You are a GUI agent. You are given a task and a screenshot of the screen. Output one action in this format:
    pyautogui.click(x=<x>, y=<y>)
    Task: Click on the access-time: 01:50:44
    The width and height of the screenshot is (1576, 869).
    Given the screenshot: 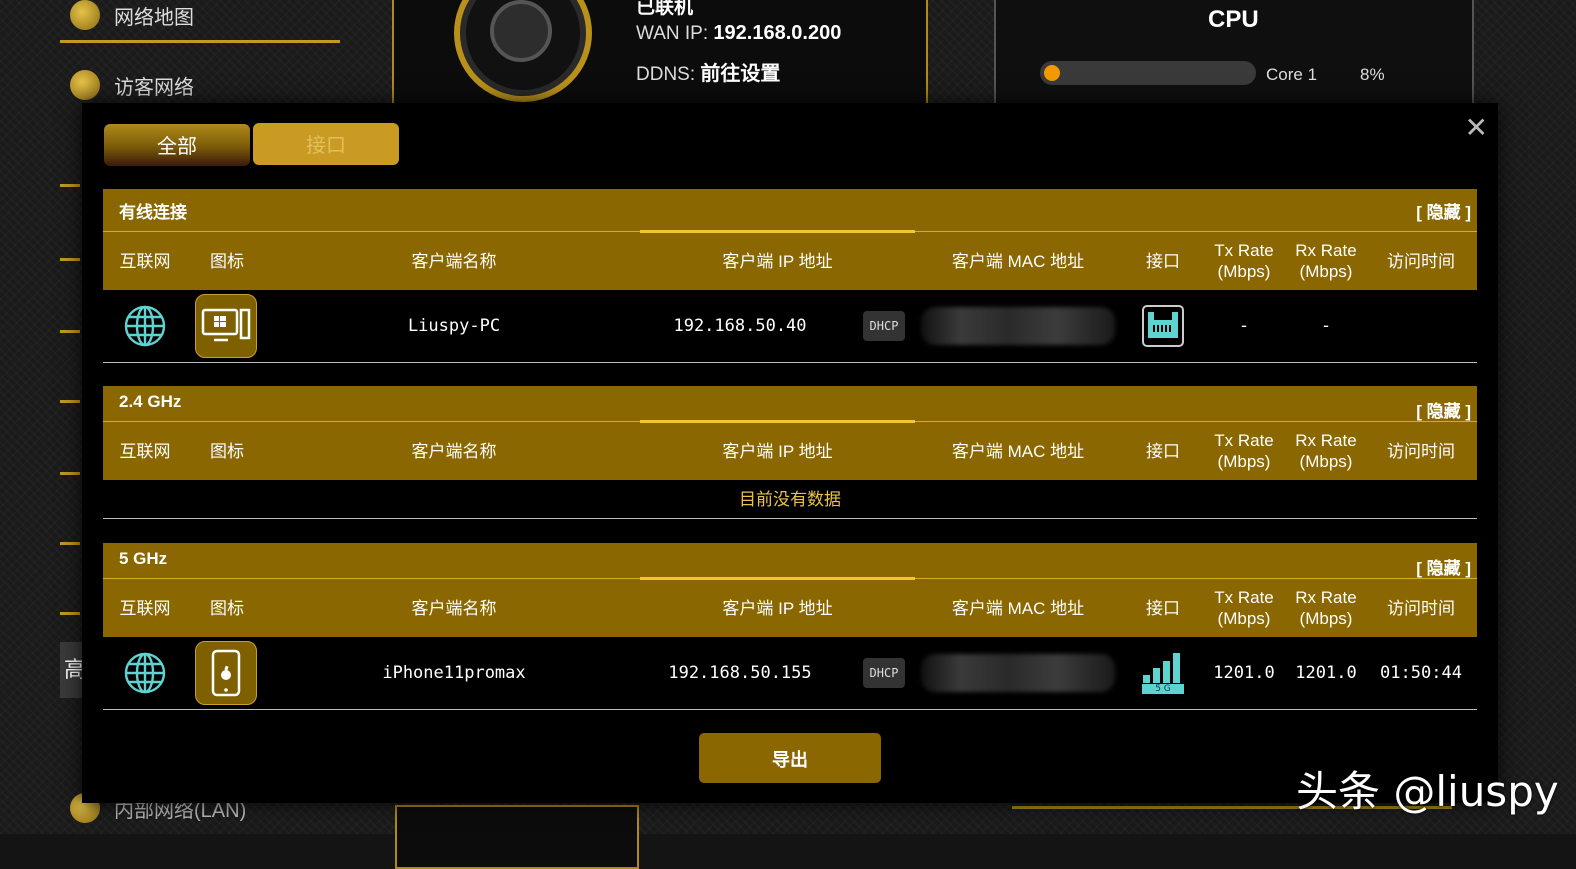 What is the action you would take?
    pyautogui.click(x=1421, y=673)
    